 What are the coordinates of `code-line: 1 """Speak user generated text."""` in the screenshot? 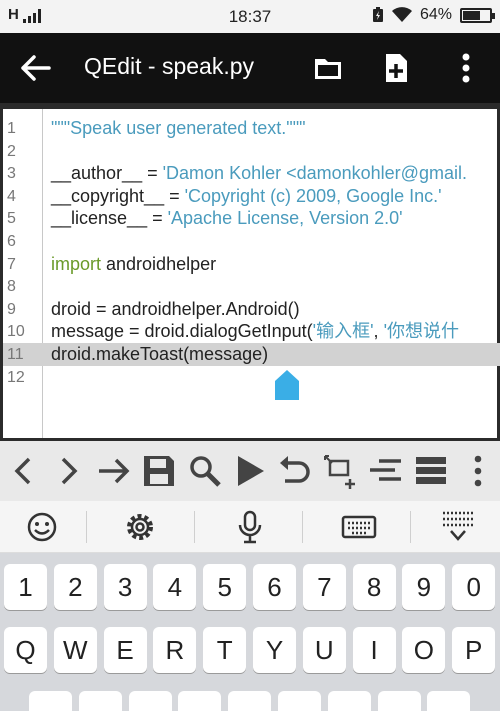 It's located at (251, 128).